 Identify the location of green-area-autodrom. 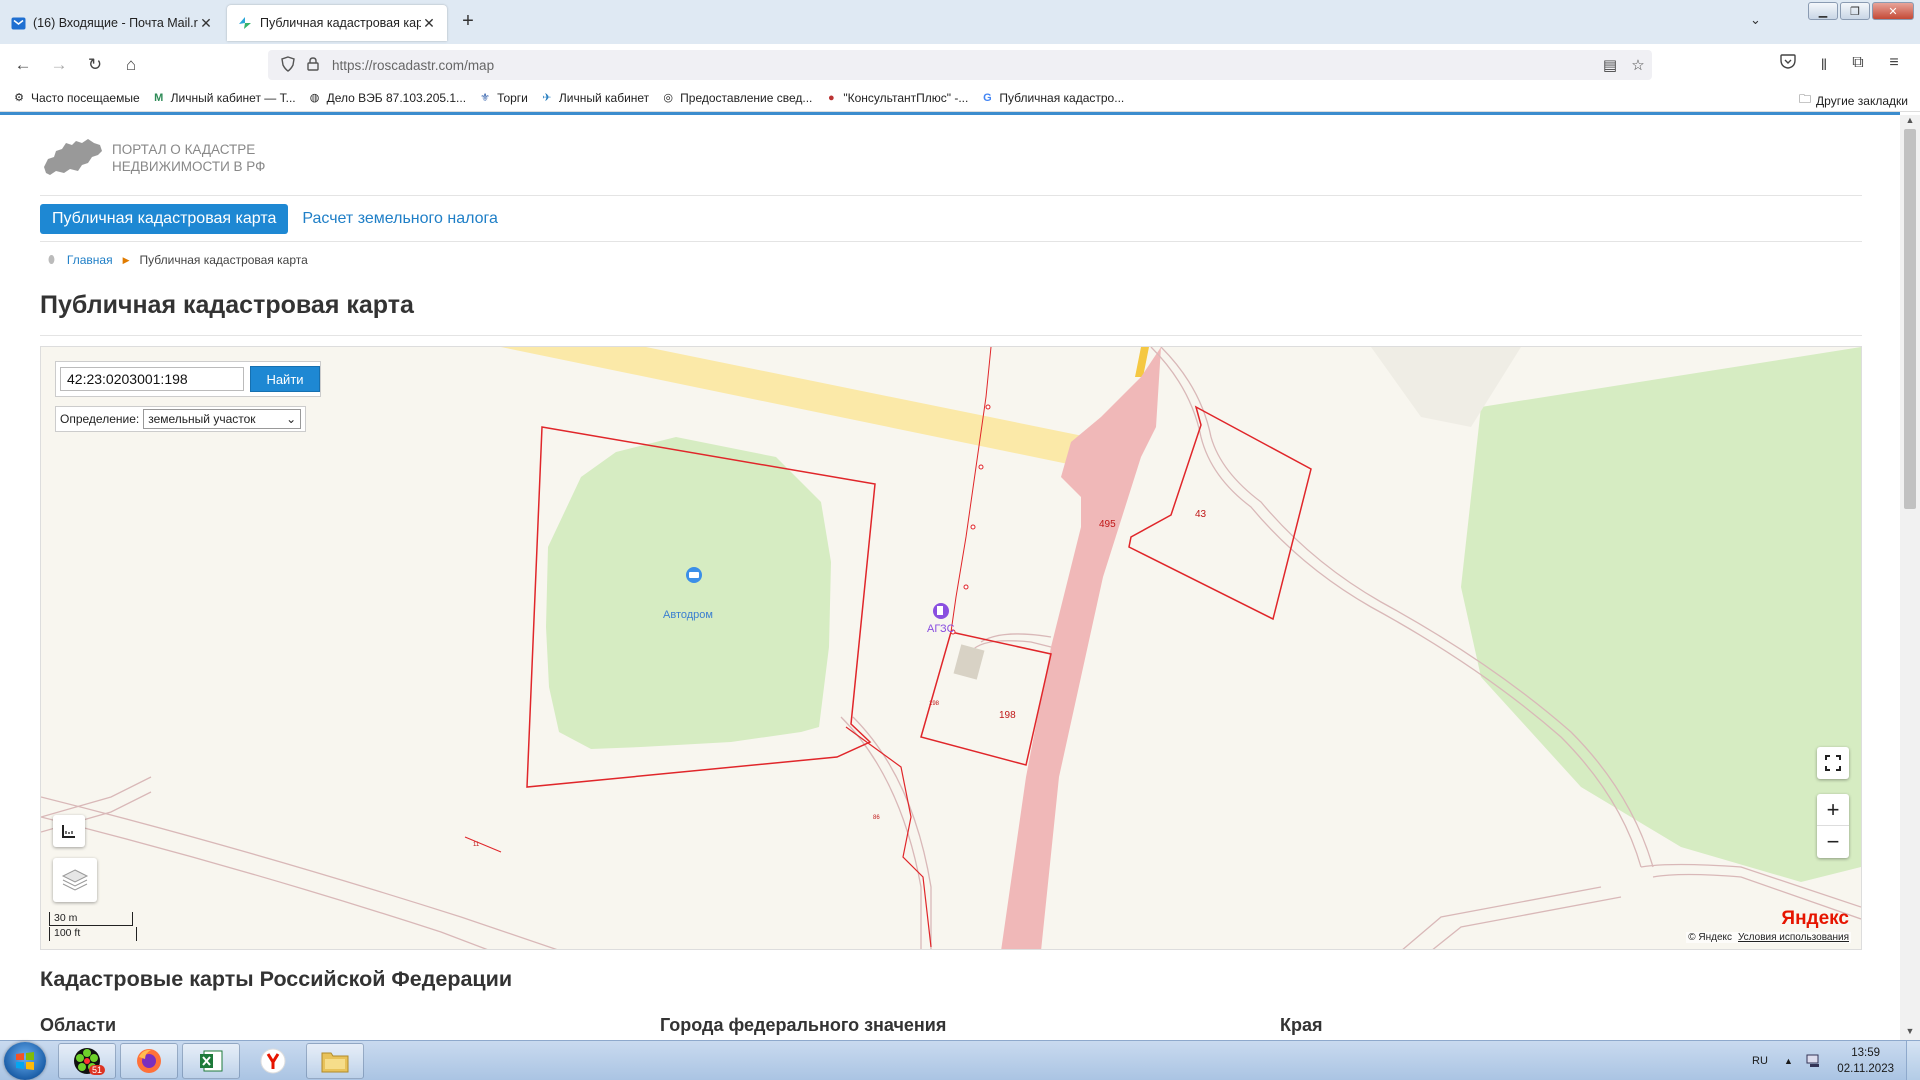
(688, 593).